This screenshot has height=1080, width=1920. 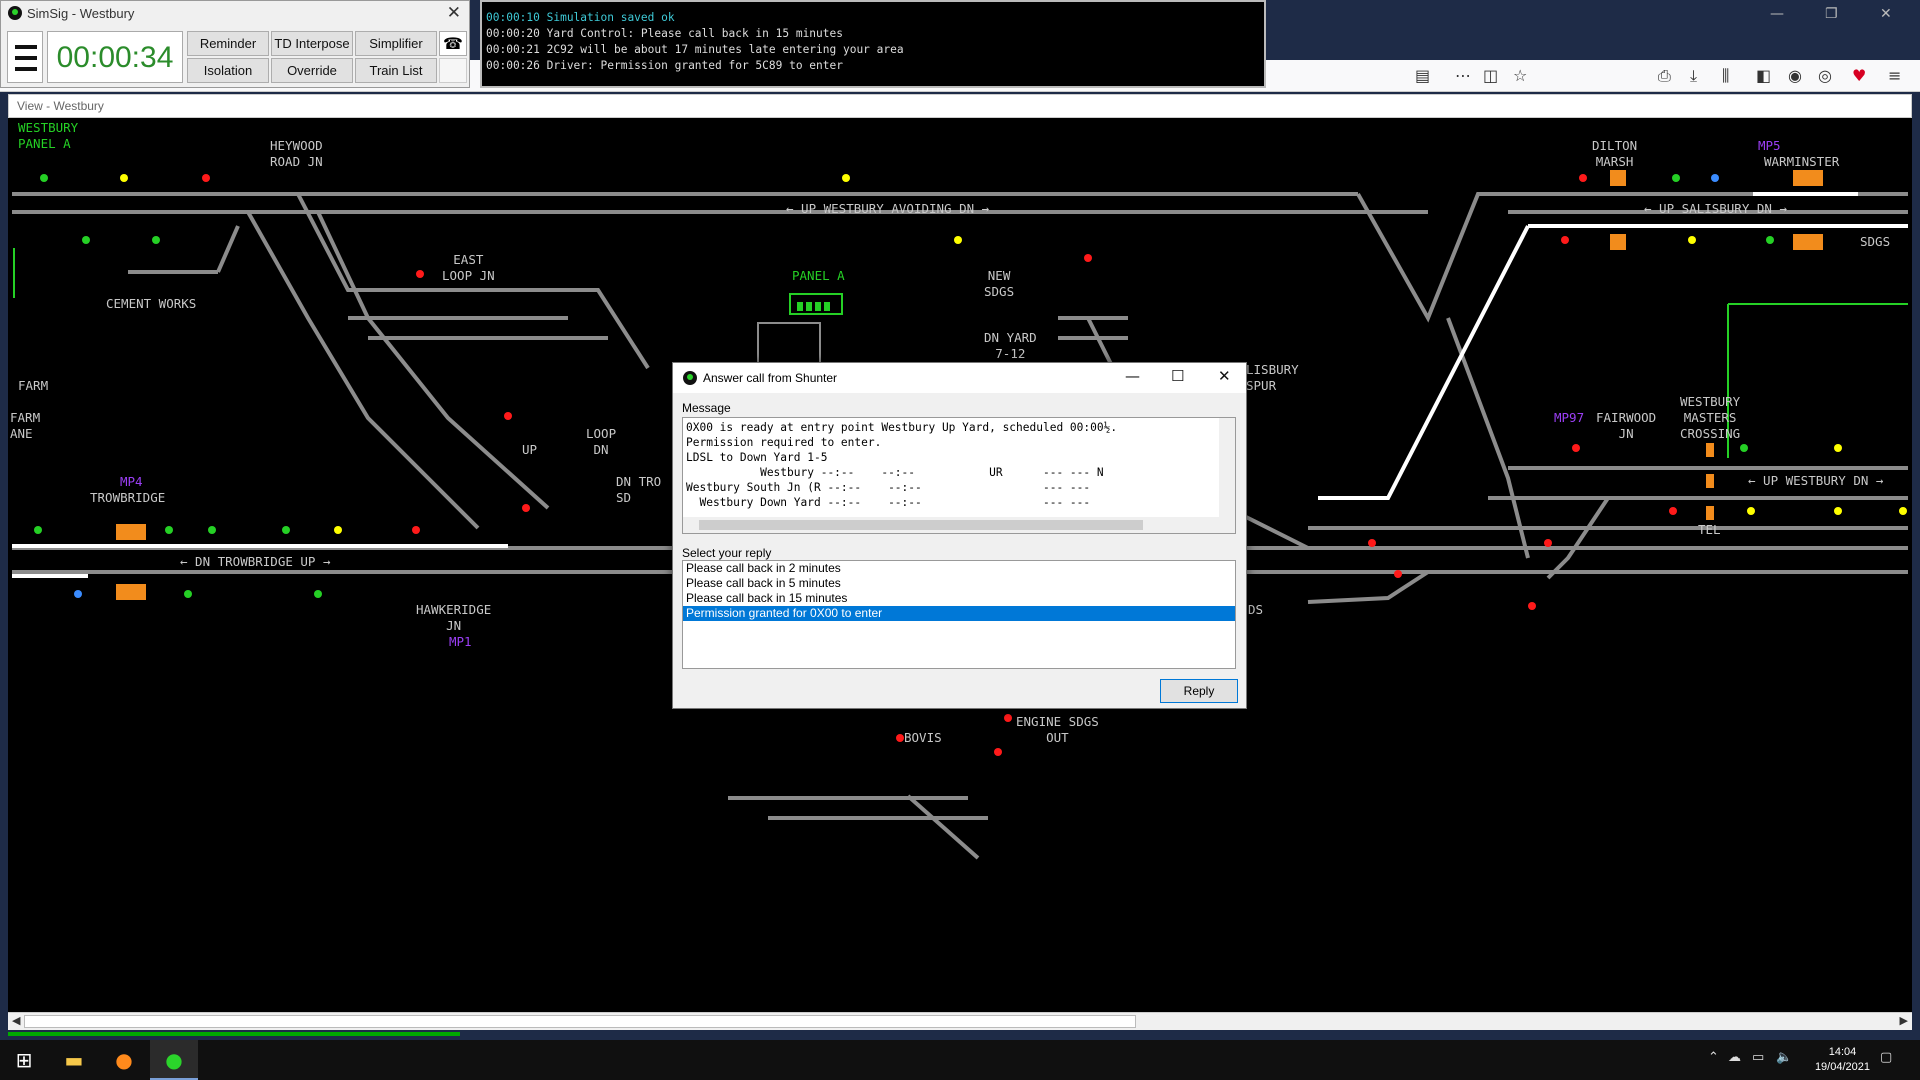 What do you see at coordinates (255, 561) in the screenshot?
I see `dn-trowbridge-up-label: ← DN TROWBRIDGE UP →` at bounding box center [255, 561].